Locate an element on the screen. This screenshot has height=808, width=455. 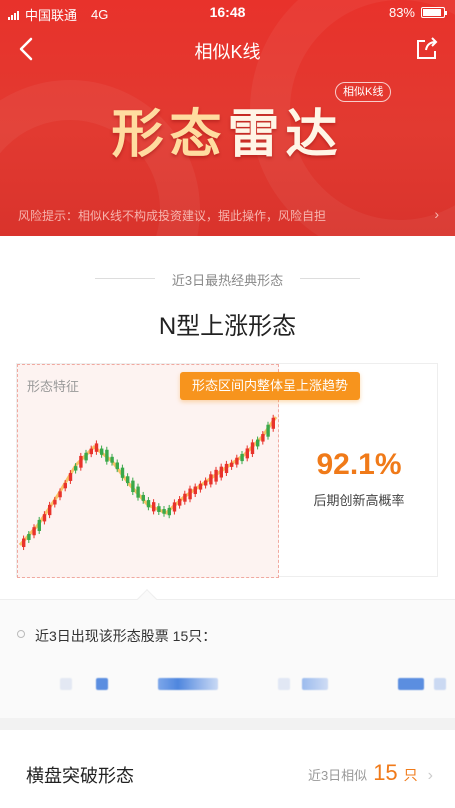
panel-notch is located at coordinates (147, 599).